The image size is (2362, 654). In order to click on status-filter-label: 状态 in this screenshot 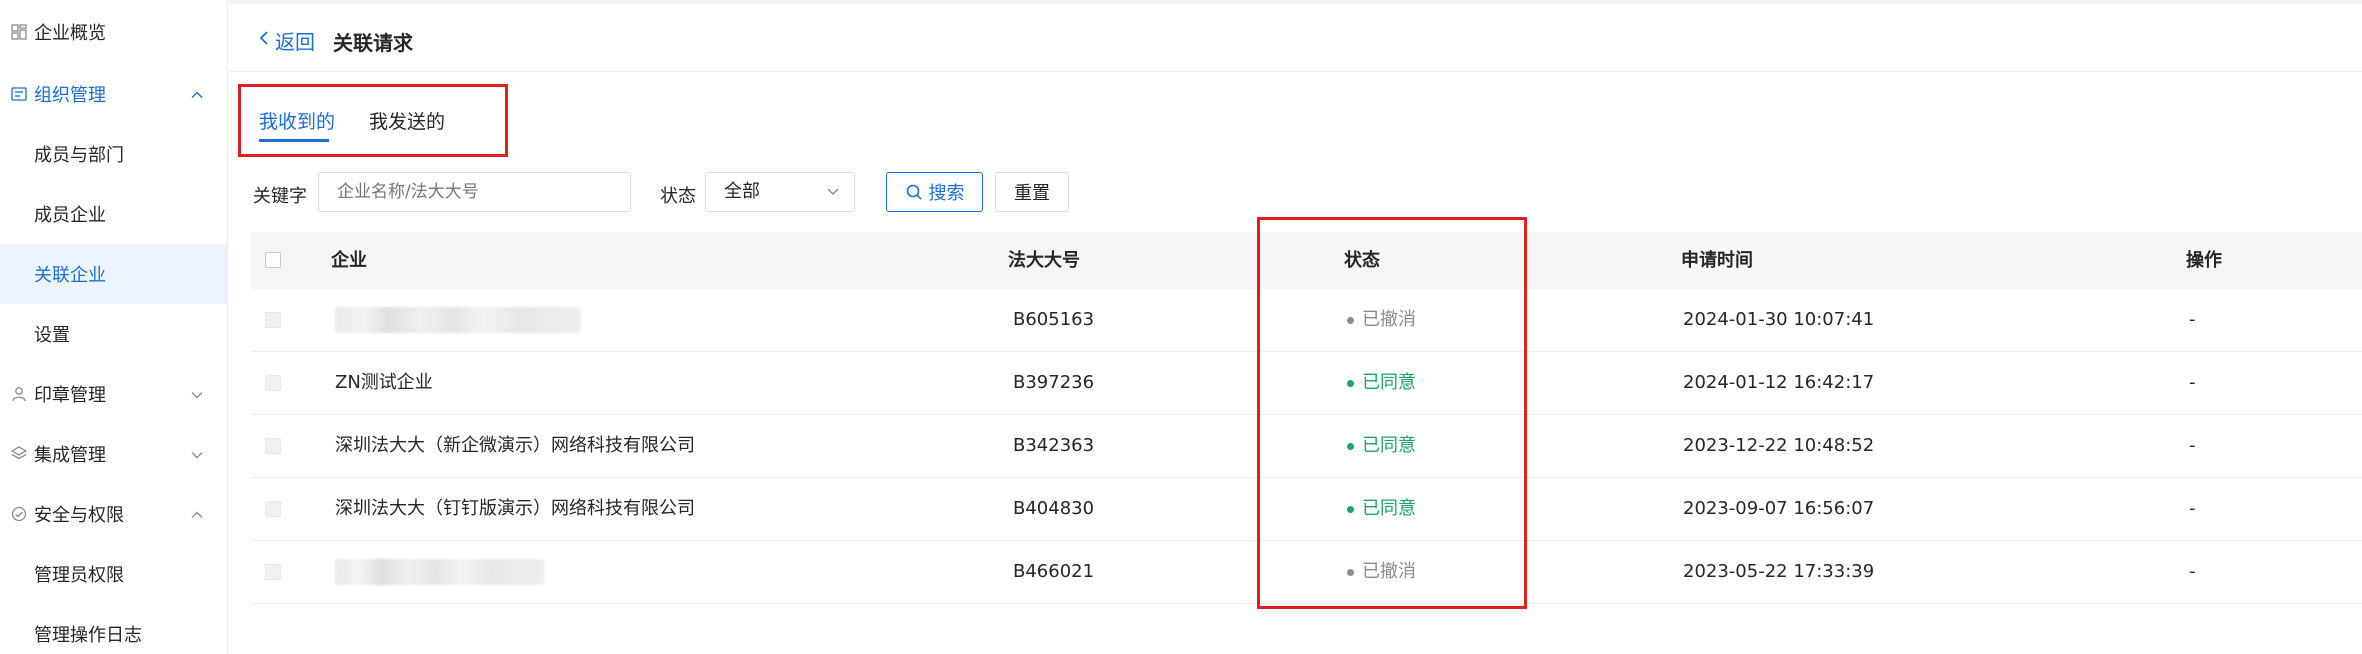, I will do `click(678, 196)`.